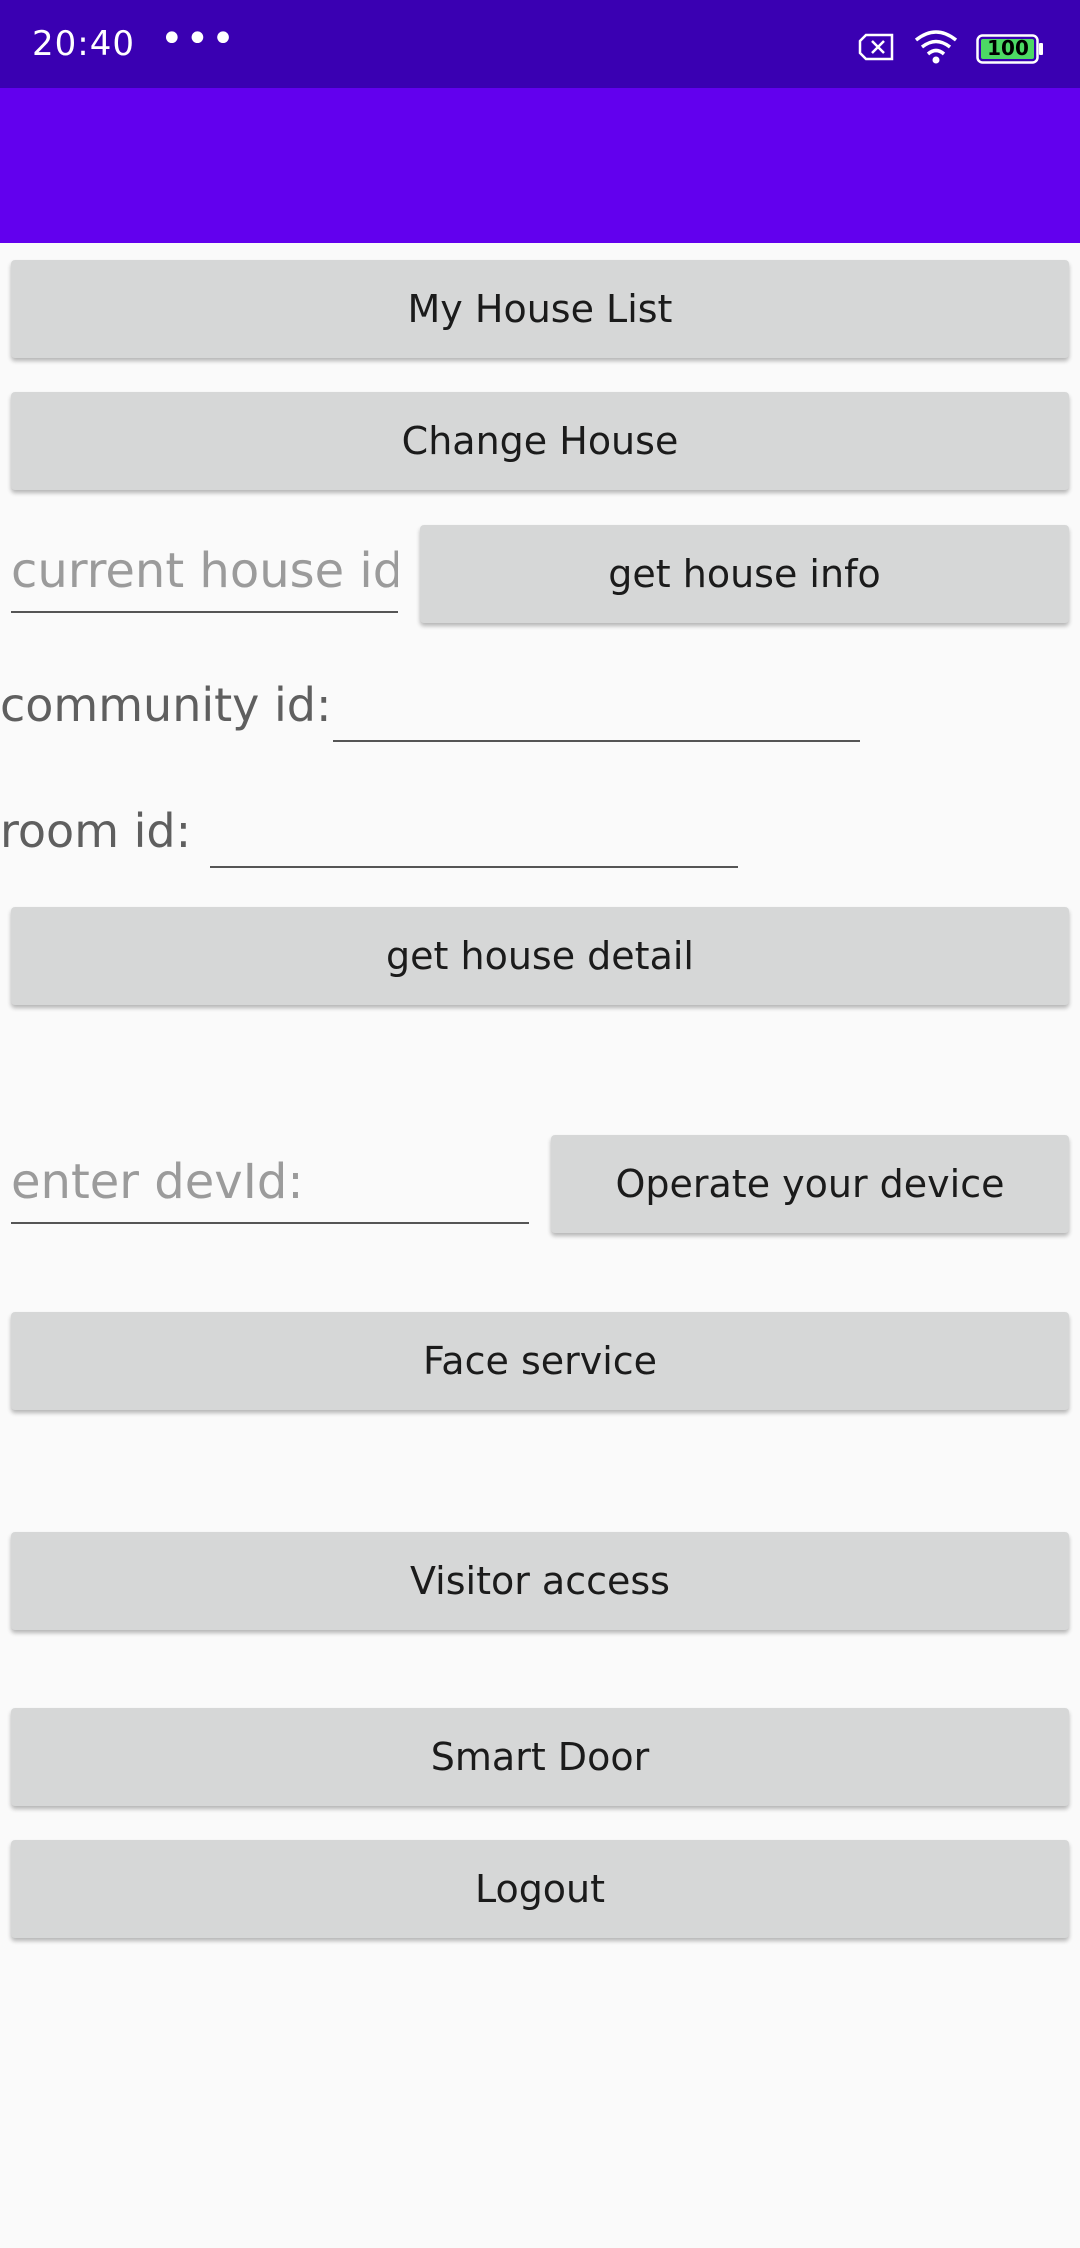 This screenshot has height=2248, width=1080. What do you see at coordinates (166, 705) in the screenshot?
I see `community-id-label: community id:` at bounding box center [166, 705].